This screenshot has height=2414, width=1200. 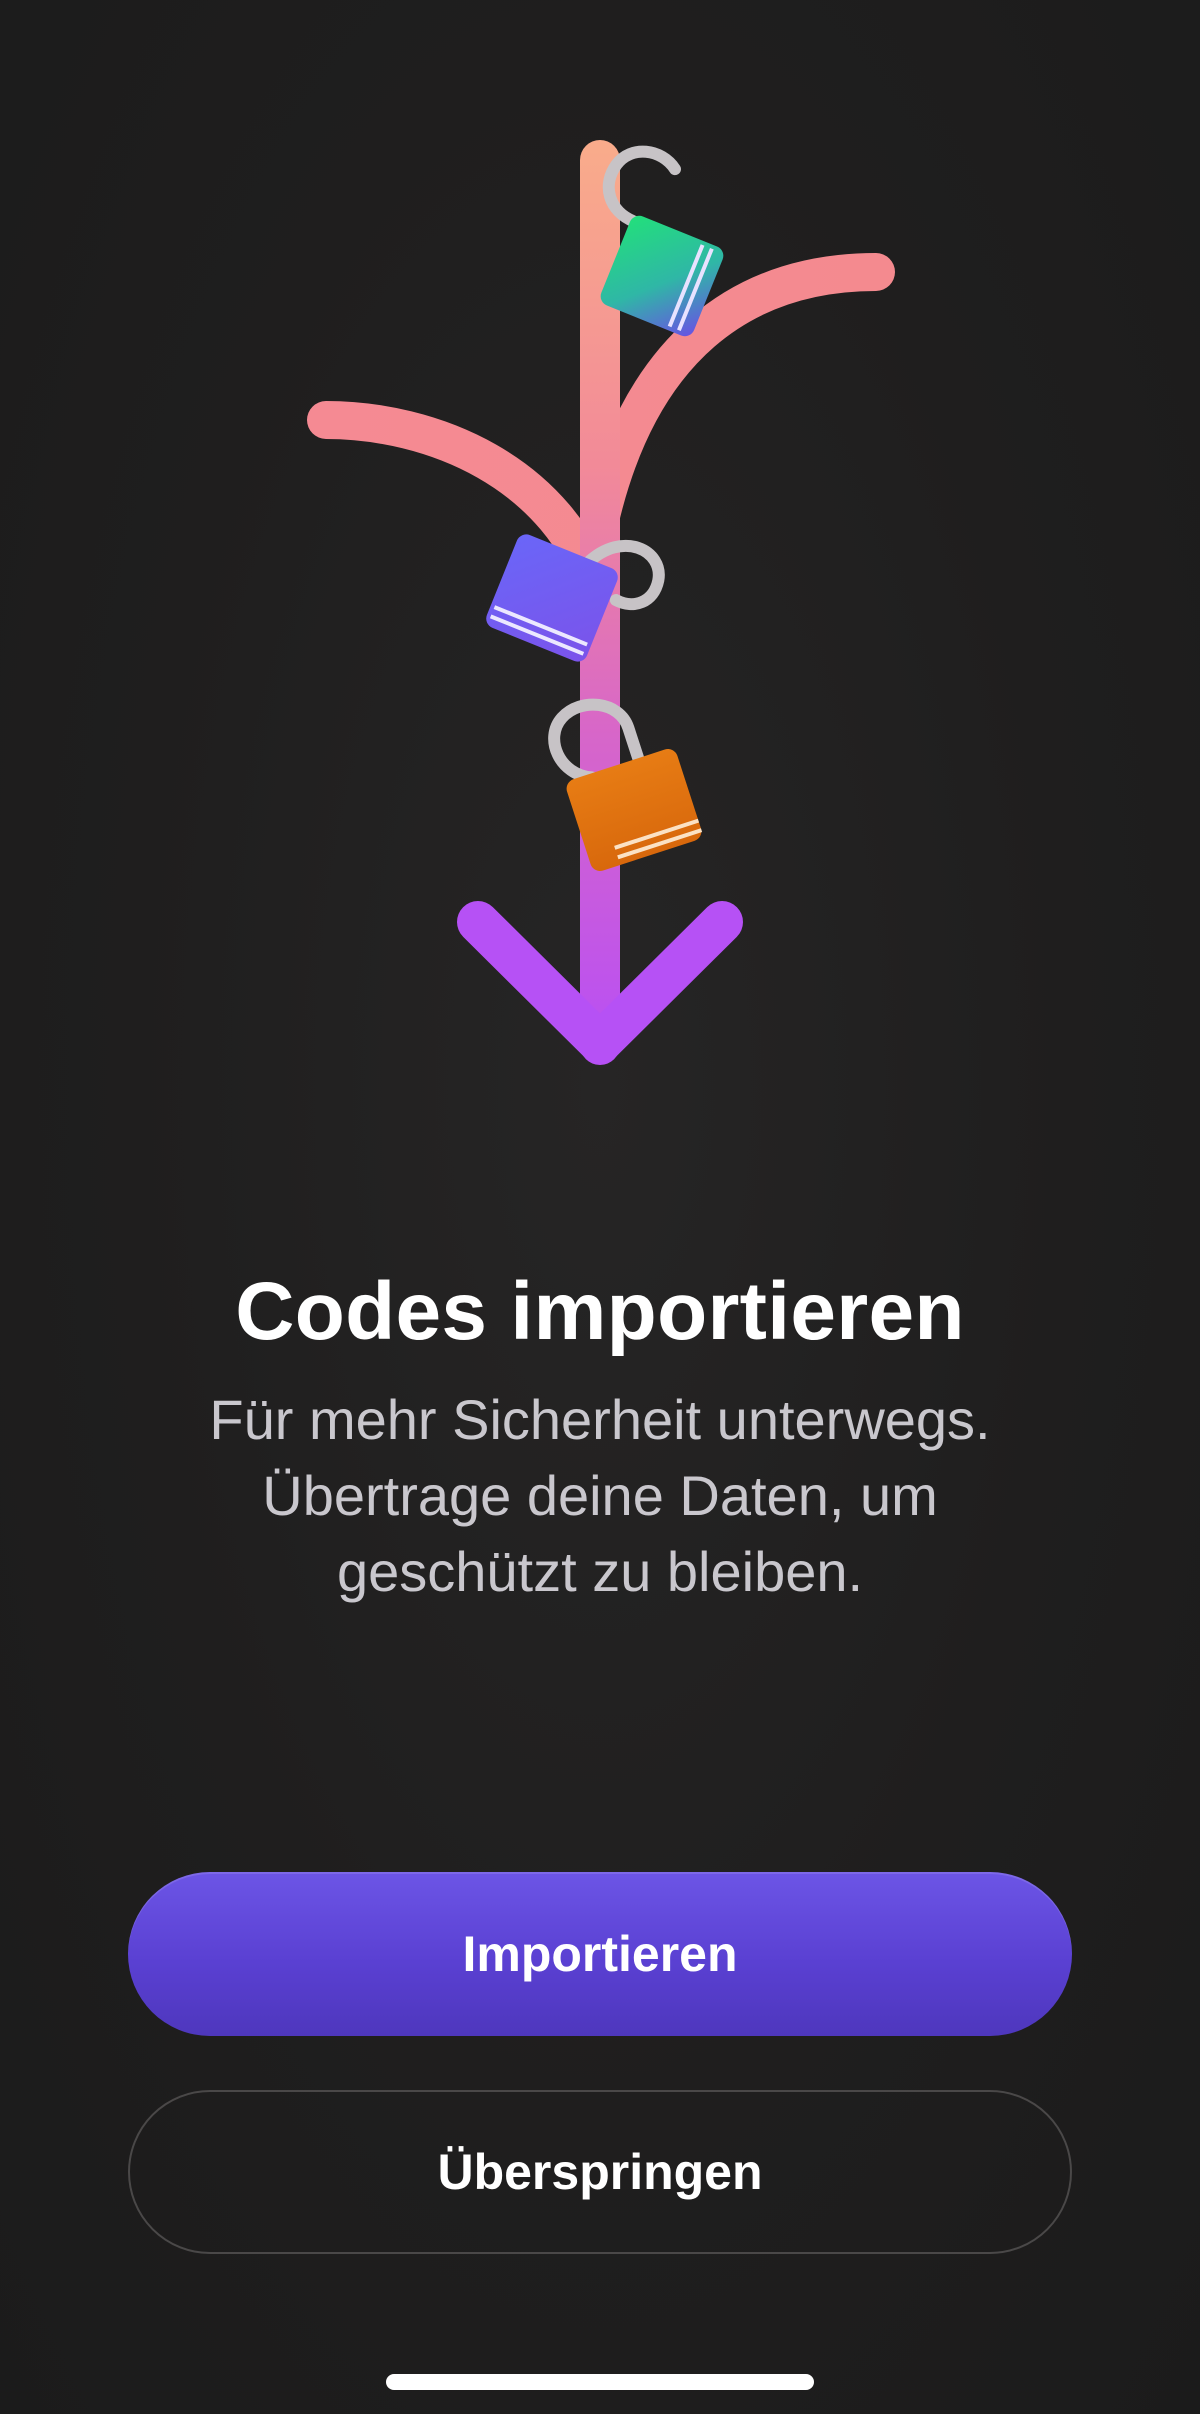 I want to click on page-title: Codes importieren, so click(x=600, y=1311).